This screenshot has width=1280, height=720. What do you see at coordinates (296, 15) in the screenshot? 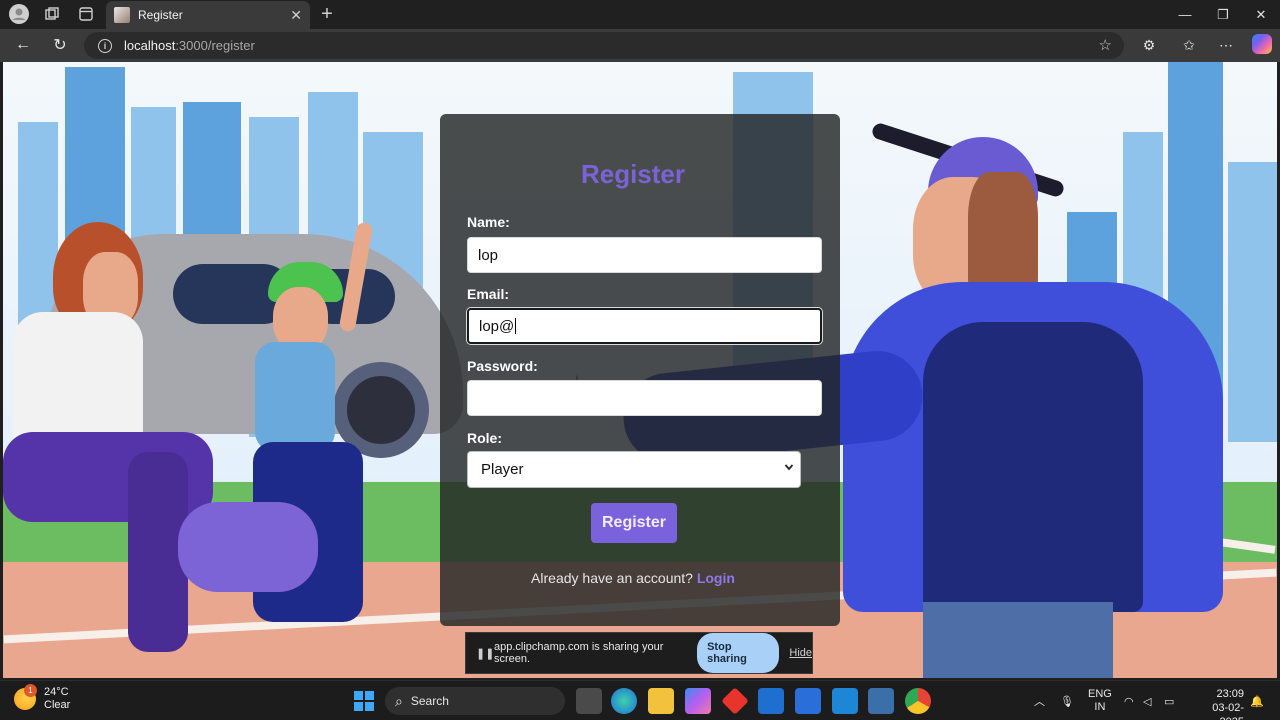
I see `tab-close-icon: ✕` at bounding box center [296, 15].